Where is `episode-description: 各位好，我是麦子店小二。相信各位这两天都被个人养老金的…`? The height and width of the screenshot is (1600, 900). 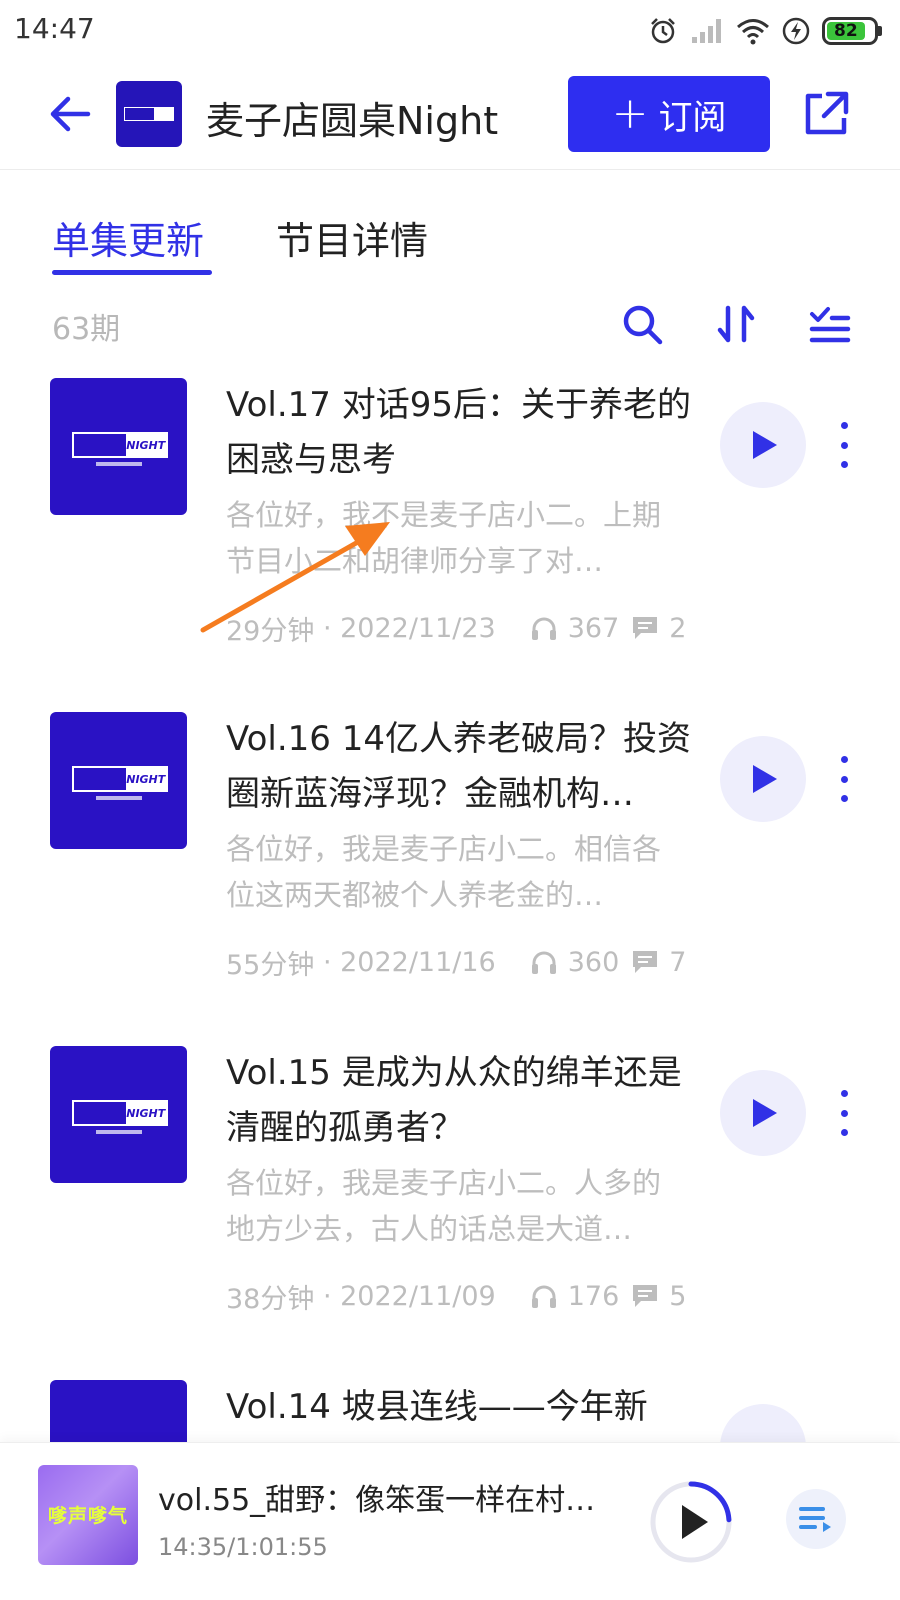 episode-description: 各位好，我是麦子店小二。相信各位这两天都被个人养老金的… is located at coordinates (444, 872).